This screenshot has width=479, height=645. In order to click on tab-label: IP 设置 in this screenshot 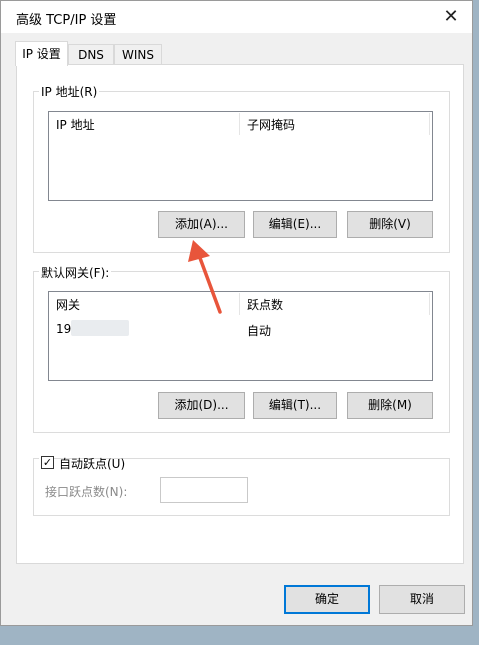, I will do `click(41, 54)`.